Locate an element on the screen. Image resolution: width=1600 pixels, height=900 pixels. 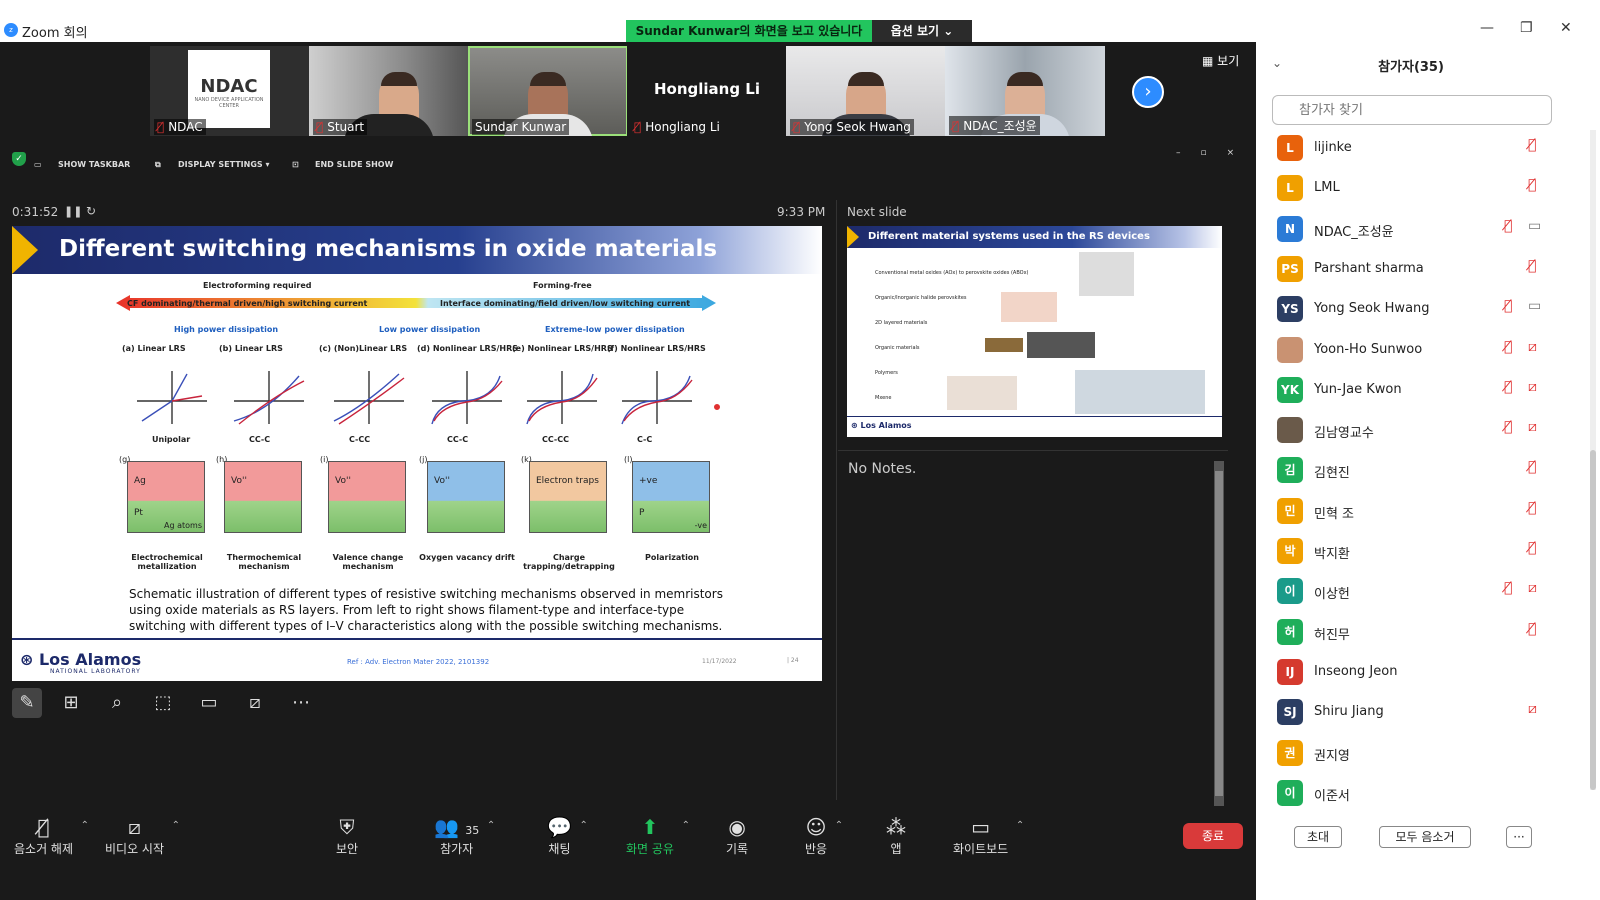
end-slide-show-button: END SLIDE SHOW is located at coordinates (354, 164).